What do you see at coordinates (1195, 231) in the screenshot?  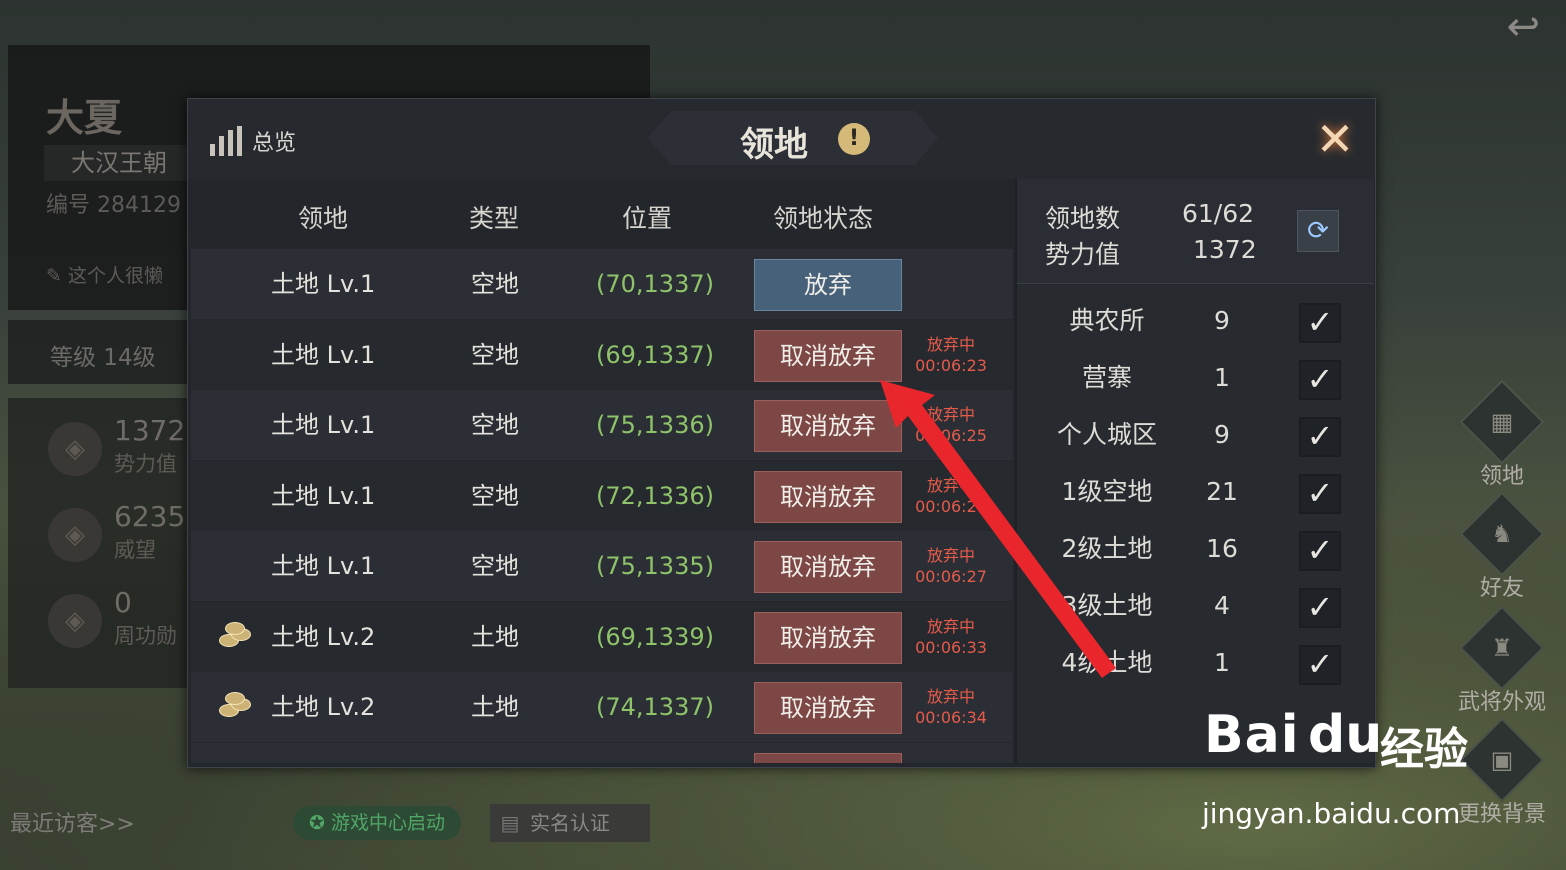 I see `summary-header: 领地数 61/62 势力值 1372 ⟳` at bounding box center [1195, 231].